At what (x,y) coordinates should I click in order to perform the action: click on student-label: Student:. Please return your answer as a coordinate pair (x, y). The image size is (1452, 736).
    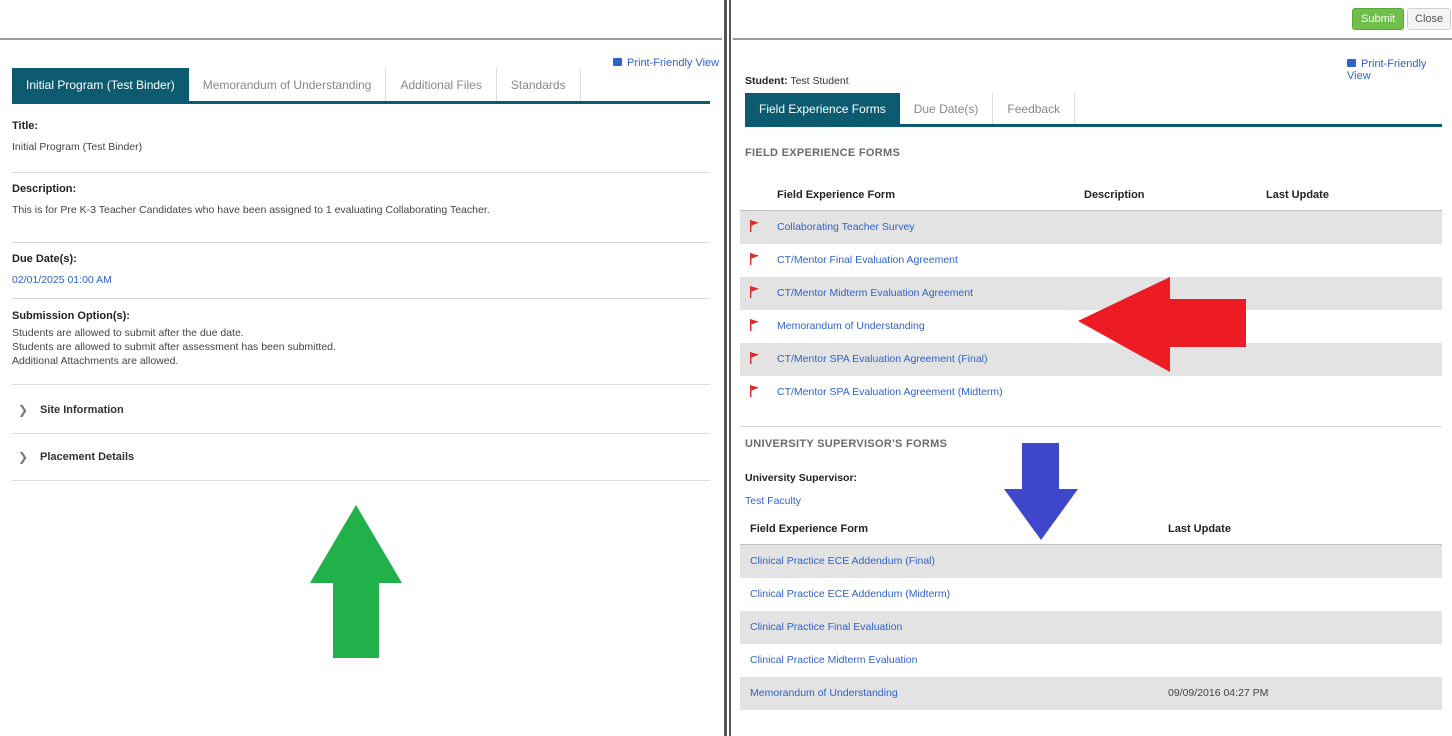
    Looking at the image, I should click on (766, 81).